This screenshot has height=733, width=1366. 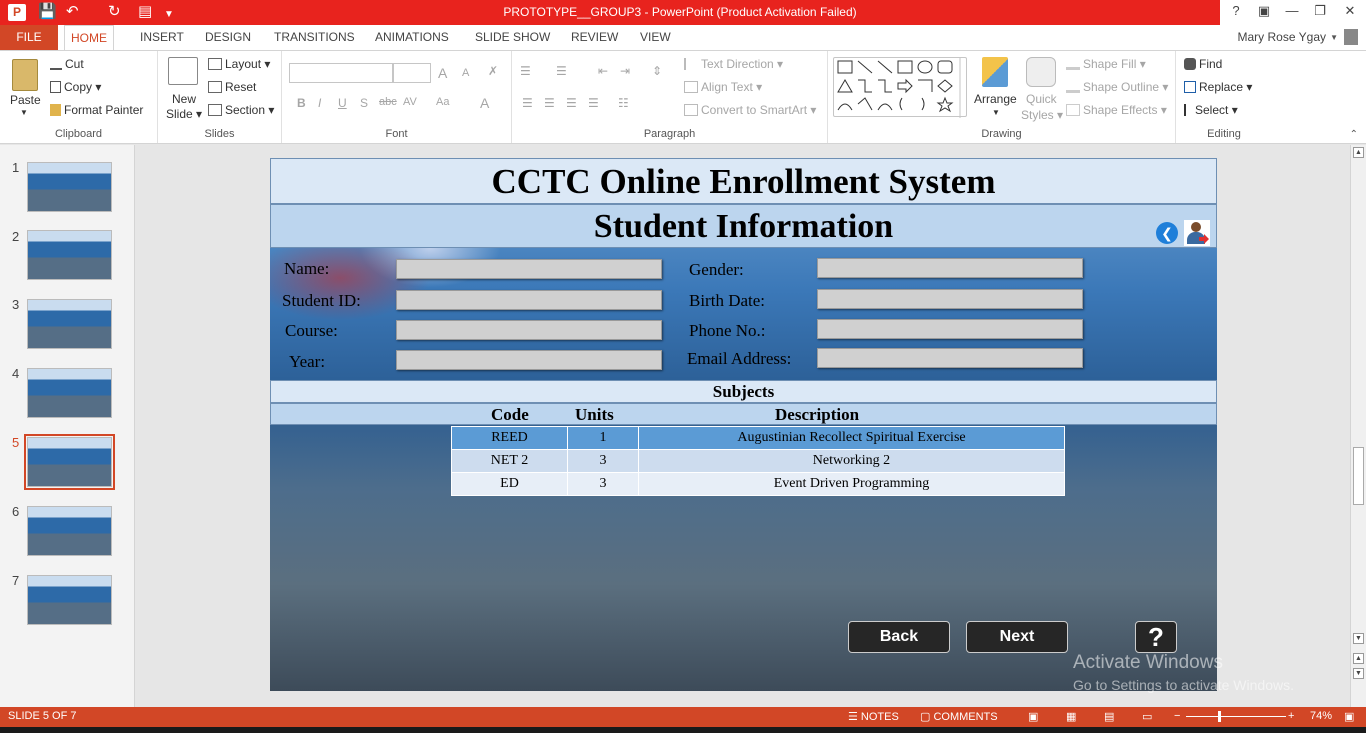 What do you see at coordinates (950, 358) in the screenshot?
I see `email-field` at bounding box center [950, 358].